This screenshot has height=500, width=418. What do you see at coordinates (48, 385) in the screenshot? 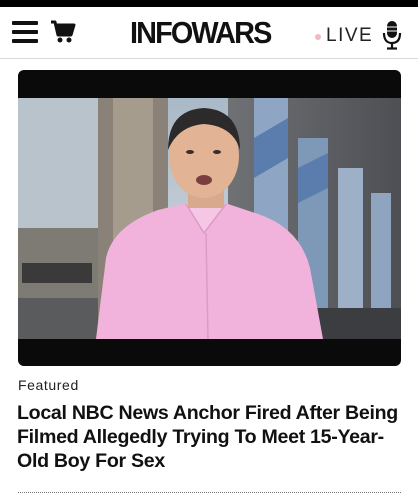
I see `article-category: Featured` at bounding box center [48, 385].